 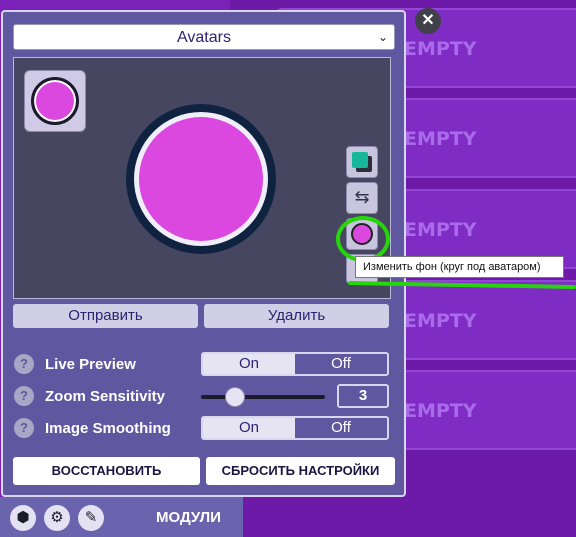 I want to click on image-smoothing-label: Image Smoothing, so click(x=108, y=428).